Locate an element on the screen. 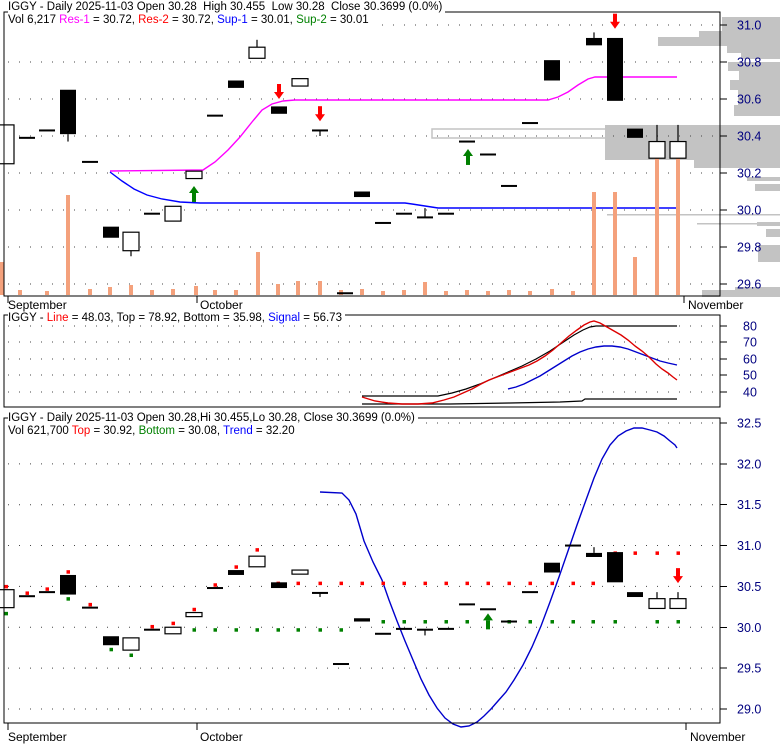  bottom-band-line is located at coordinates (519, 401).